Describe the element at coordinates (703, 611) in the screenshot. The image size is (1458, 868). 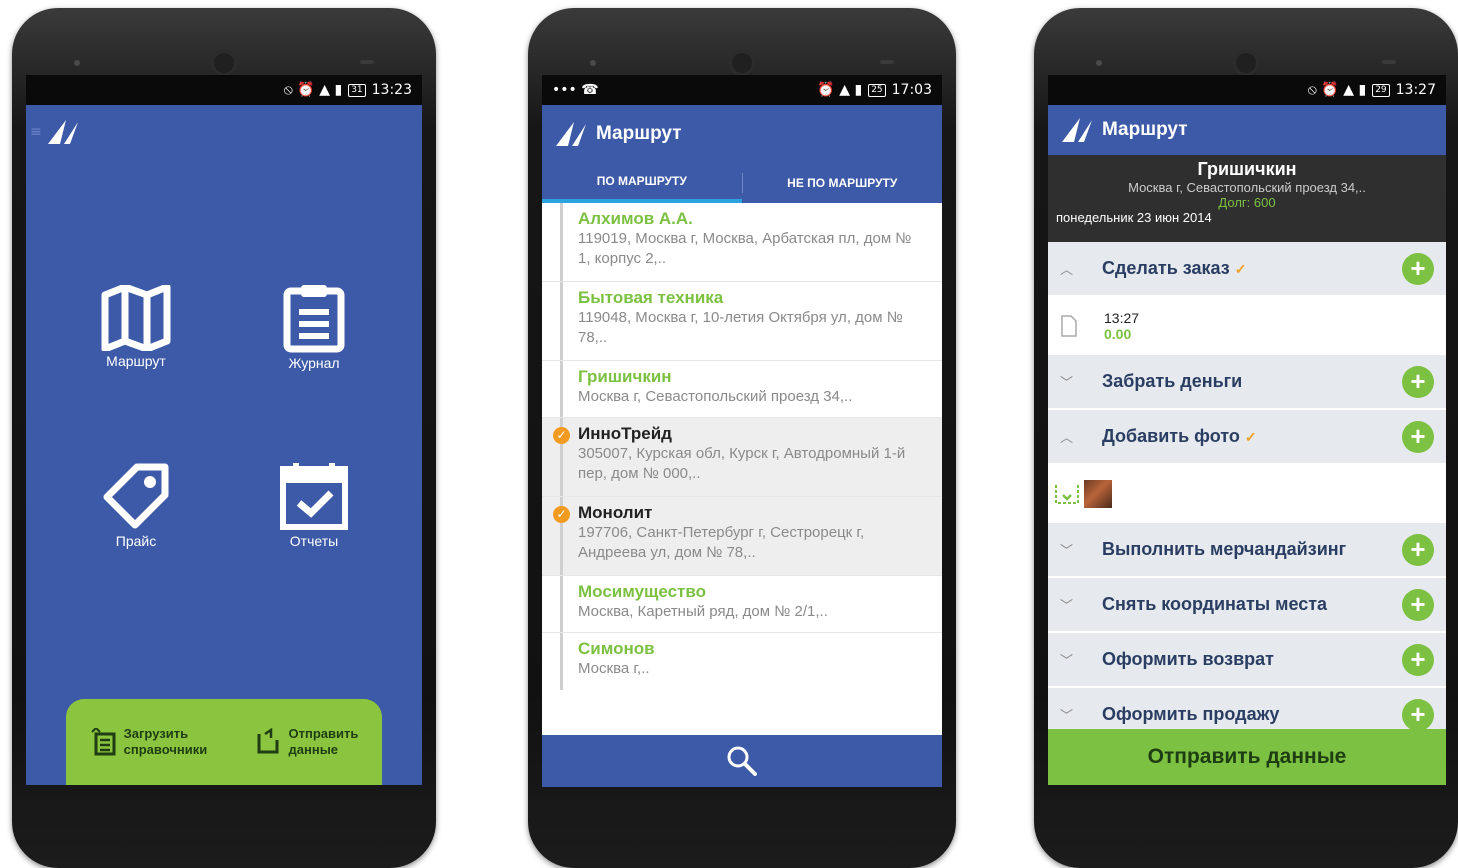
I see `client-address: Москва, Каретный ряд, дом № 2/1,..` at that location.